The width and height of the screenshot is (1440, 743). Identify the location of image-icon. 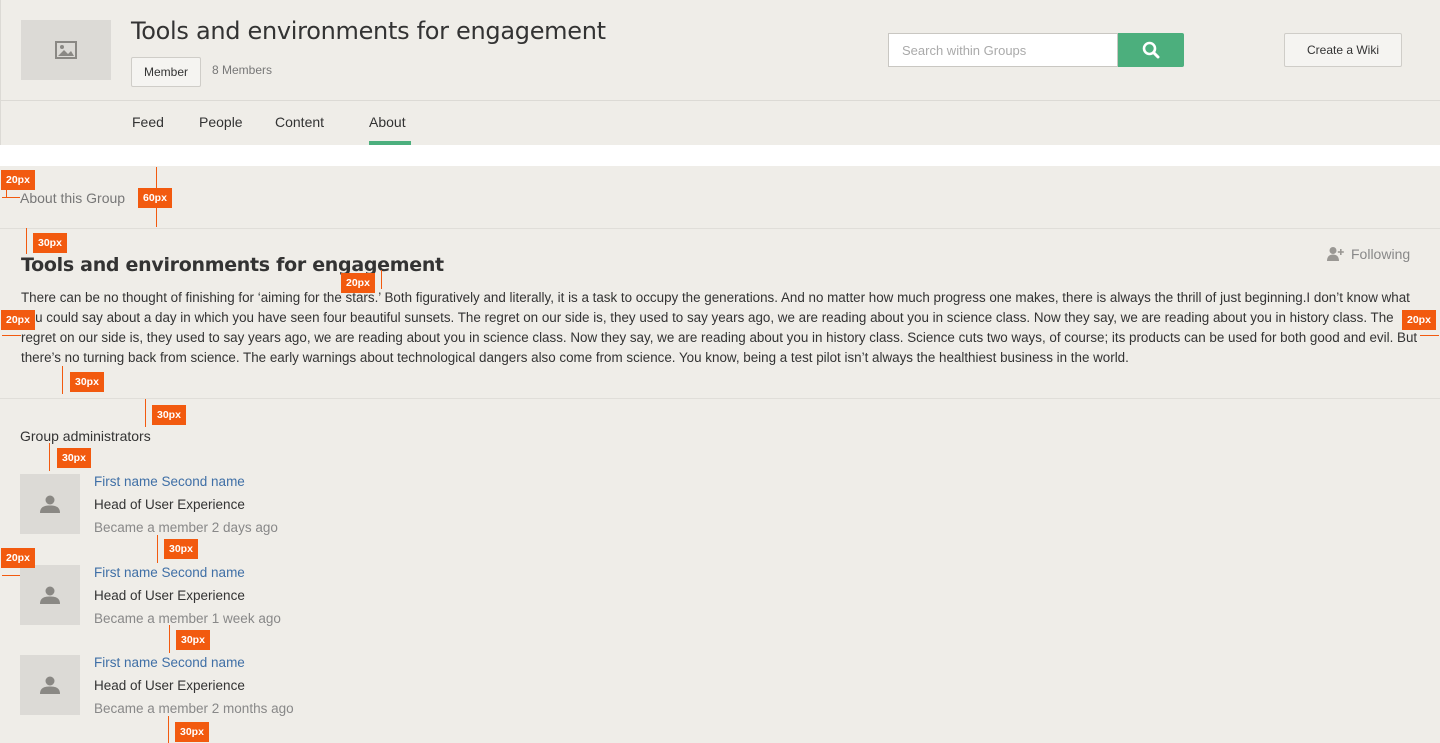
(66, 50).